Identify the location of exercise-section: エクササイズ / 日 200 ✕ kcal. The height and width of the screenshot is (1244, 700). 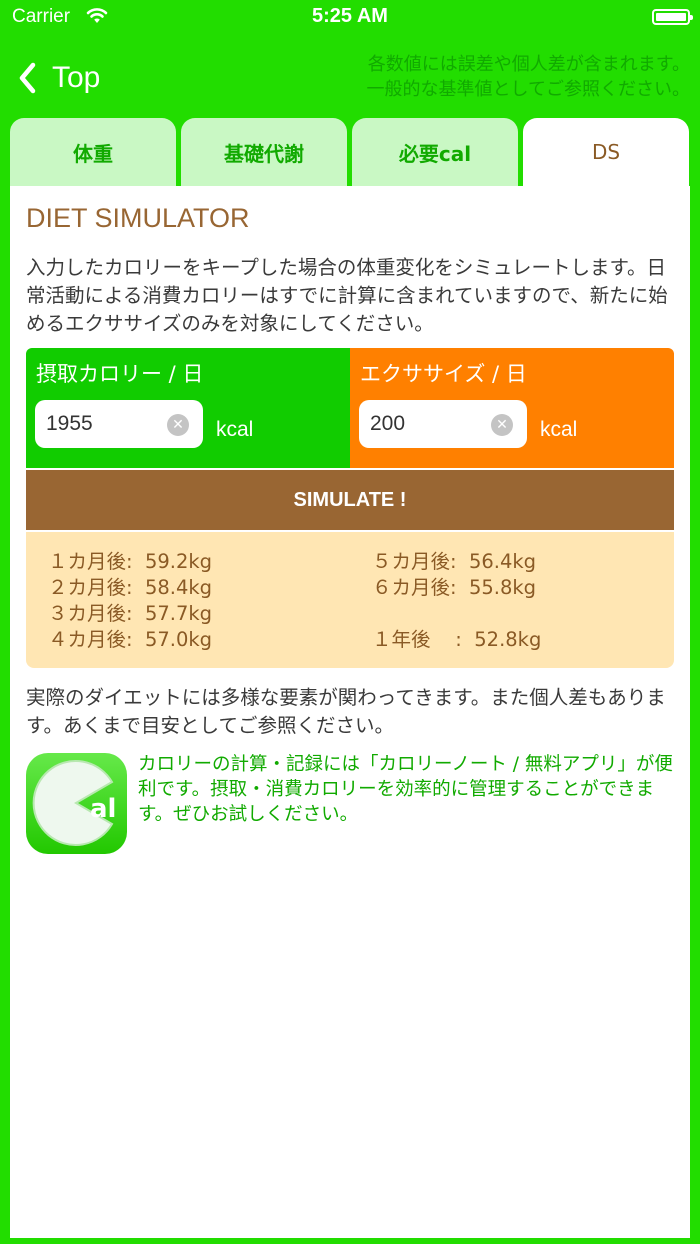
(512, 408).